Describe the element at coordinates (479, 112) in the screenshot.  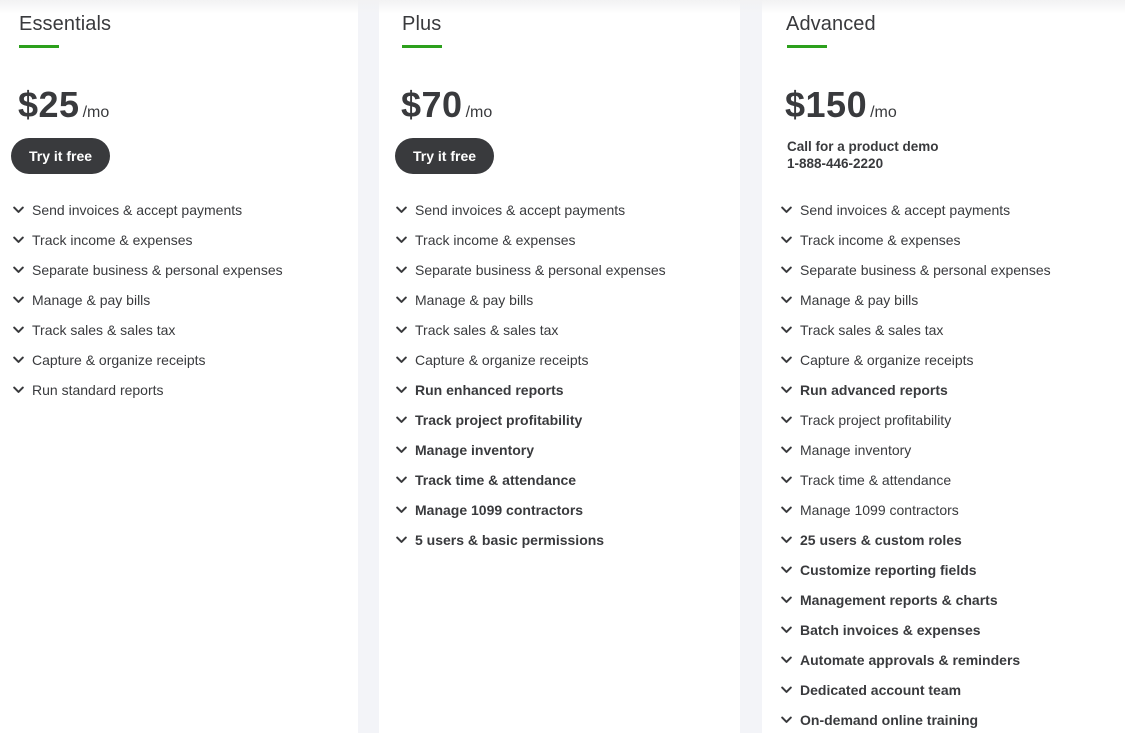
I see `price-period: /mo` at that location.